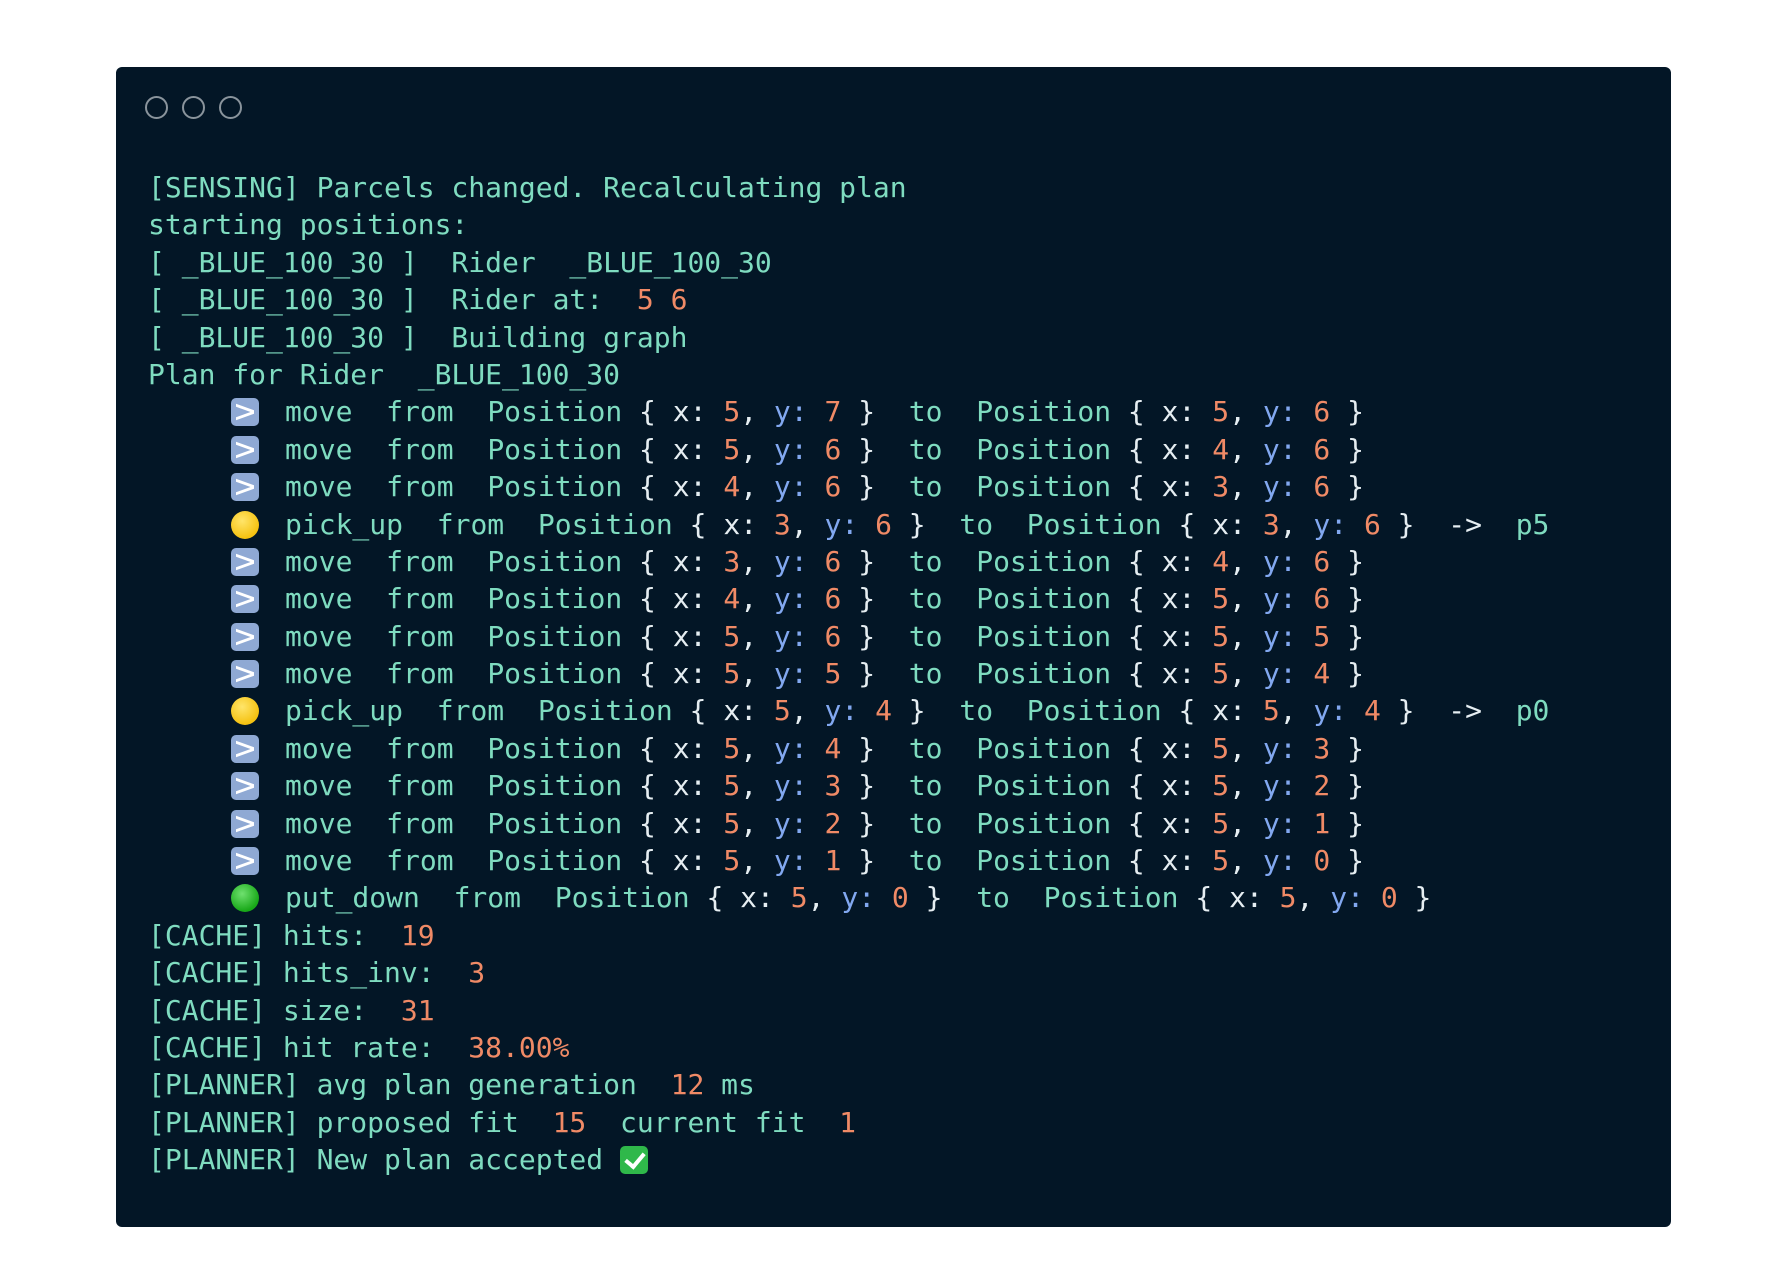 Image resolution: width=1780 pixels, height=1286 pixels. What do you see at coordinates (460, 262) in the screenshot?
I see `log-text: [ _BLUE_100_30 ] Rider _BLUE_100_30` at bounding box center [460, 262].